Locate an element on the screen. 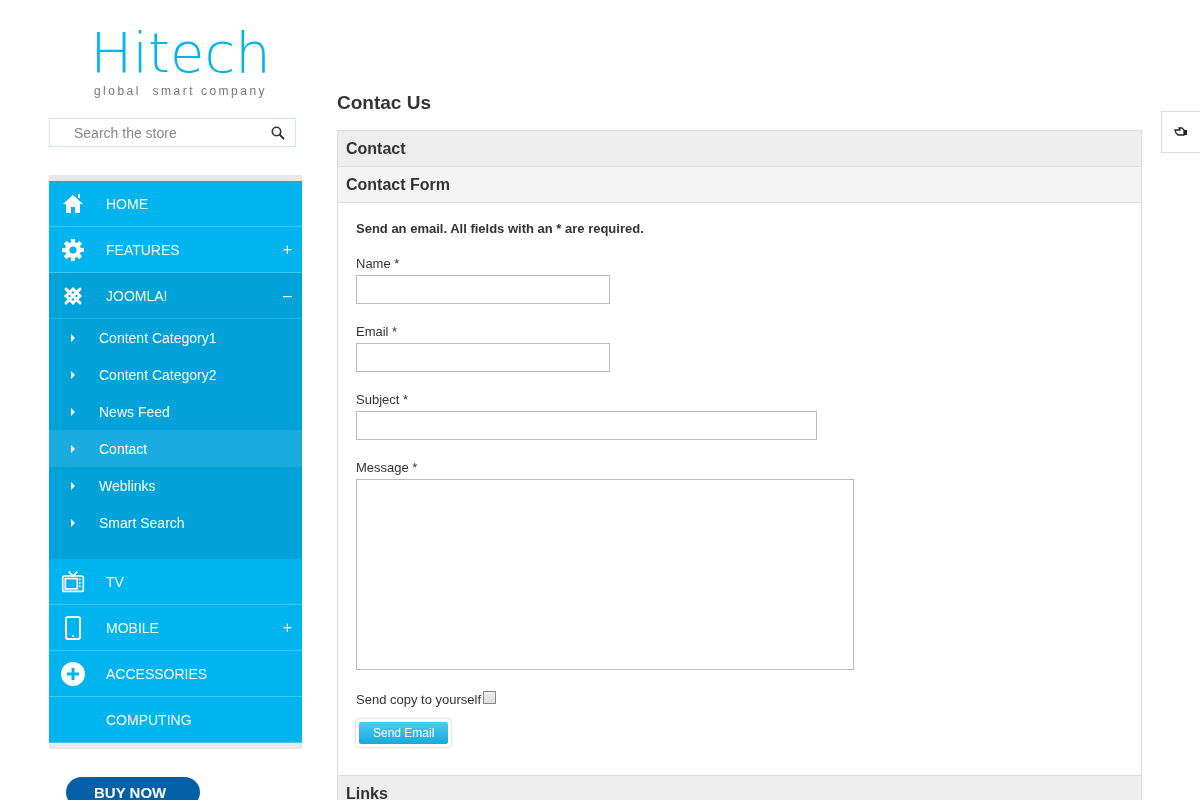  mobile-phone-icon is located at coordinates (73, 627).